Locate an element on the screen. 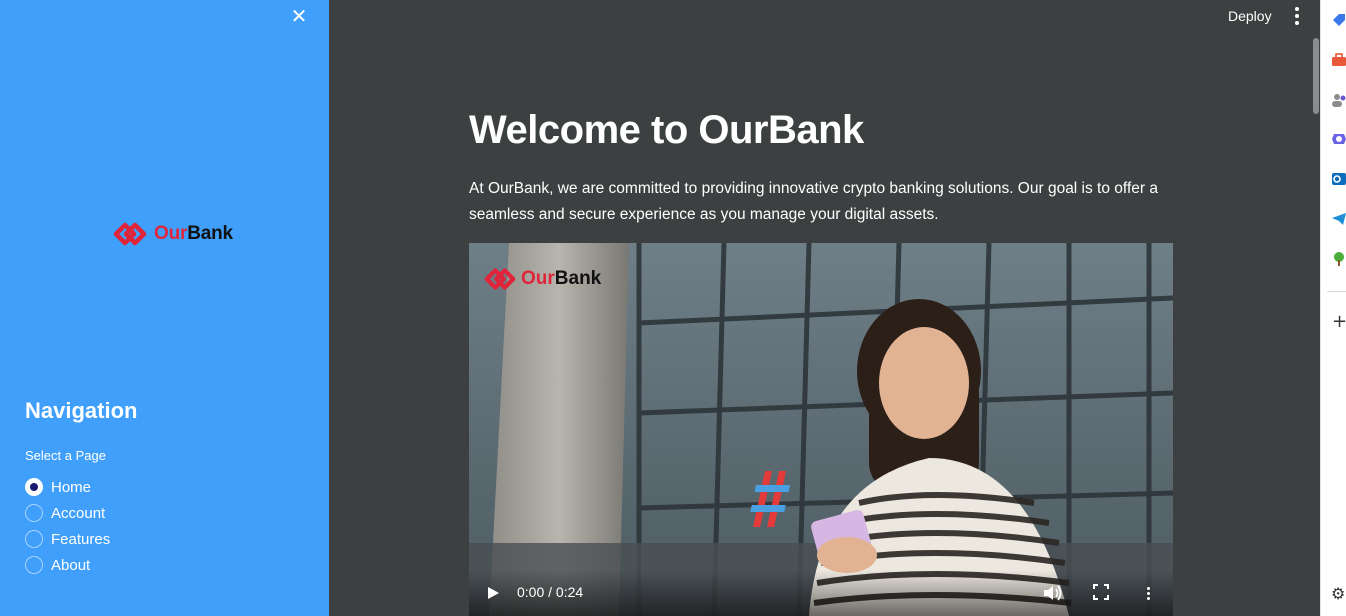  deploy-button: Deploy is located at coordinates (1250, 16).